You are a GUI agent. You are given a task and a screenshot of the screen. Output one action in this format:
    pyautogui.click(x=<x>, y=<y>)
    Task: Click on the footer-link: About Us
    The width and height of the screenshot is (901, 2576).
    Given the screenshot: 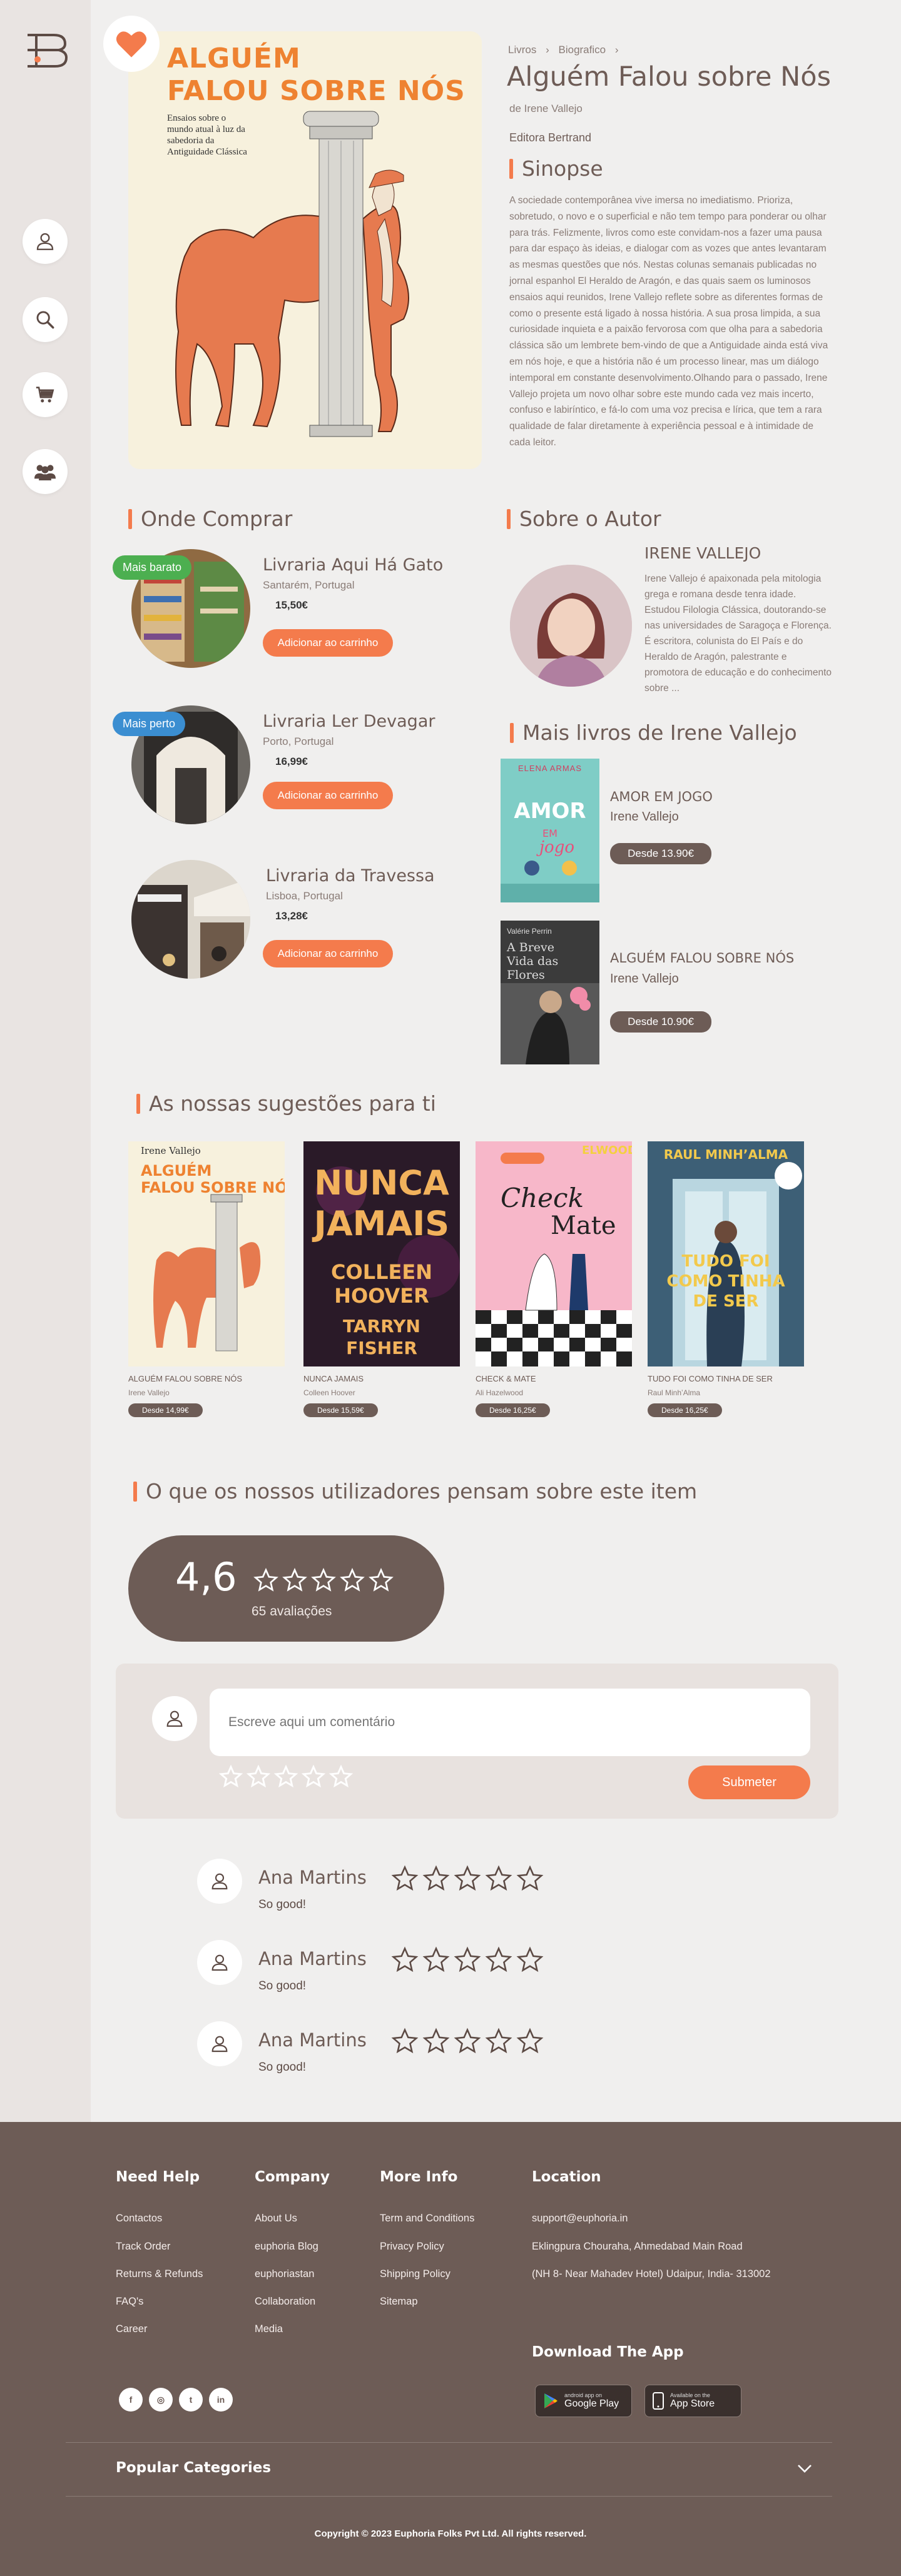 What is the action you would take?
    pyautogui.click(x=276, y=2219)
    